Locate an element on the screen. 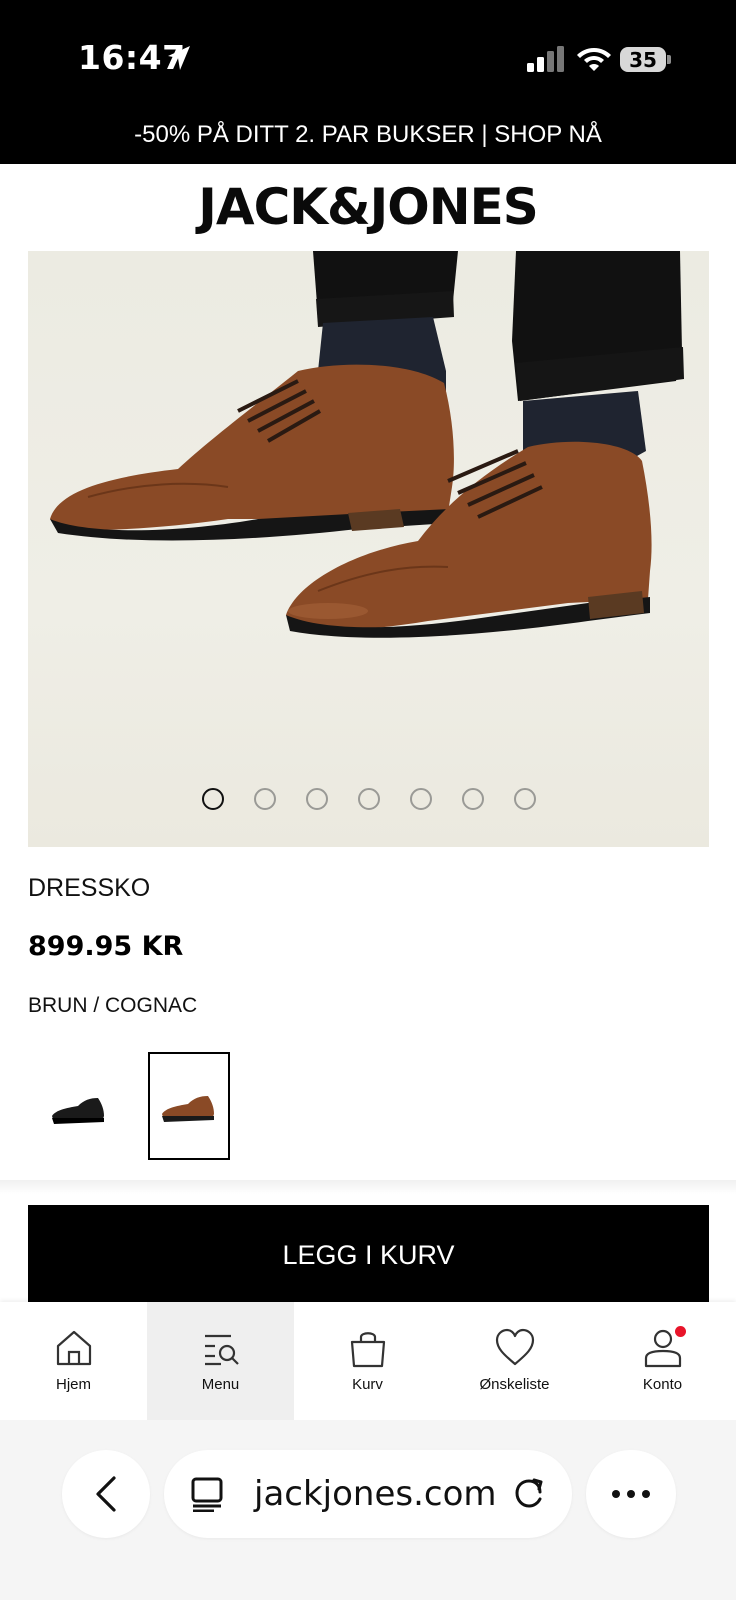 Image resolution: width=736 pixels, height=1600 pixels. nav-item-cart: Kurv is located at coordinates (367, 1361).